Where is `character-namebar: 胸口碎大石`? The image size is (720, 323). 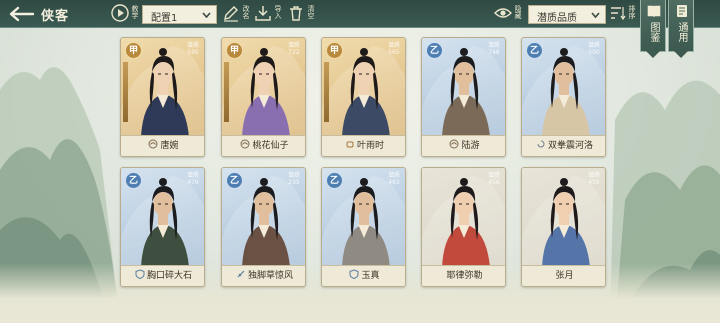 character-namebar: 胸口碎大石 is located at coordinates (162, 275).